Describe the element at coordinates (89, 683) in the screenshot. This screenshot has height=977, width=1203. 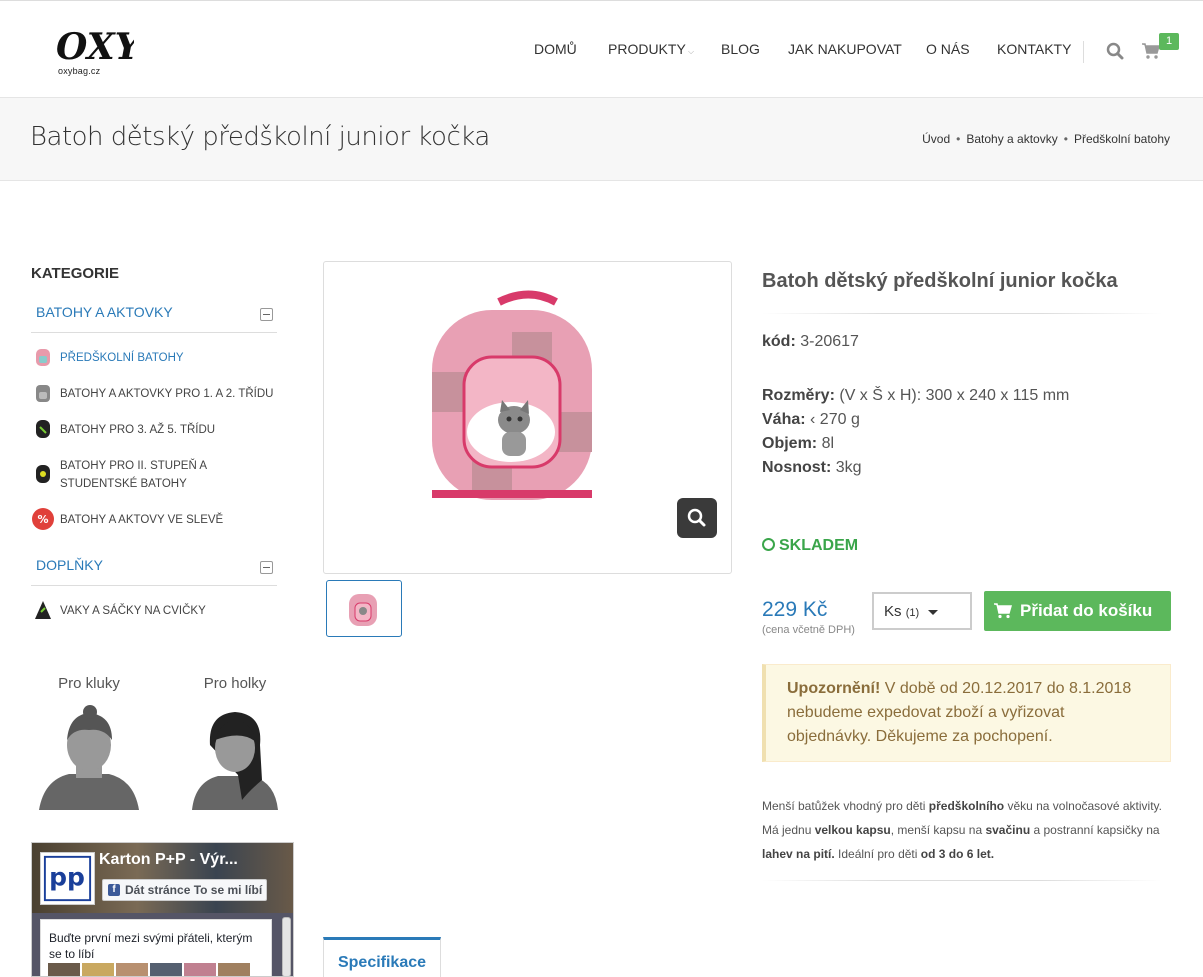
I see `boys-label: Pro kluky` at that location.